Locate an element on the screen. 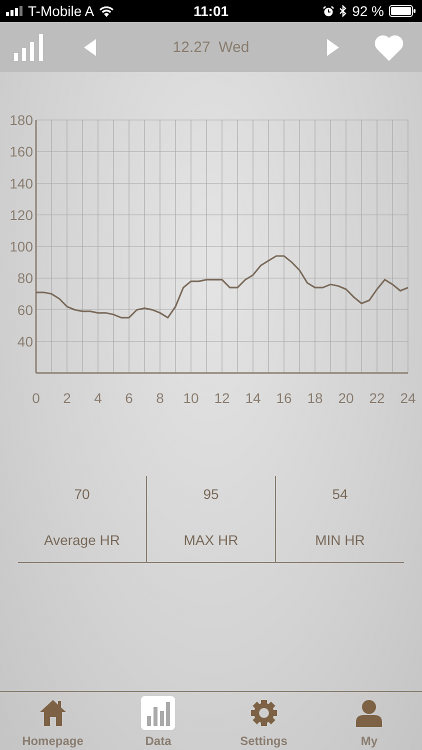 Image resolution: width=422 pixels, height=750 pixels. x-tick-label: 14 is located at coordinates (253, 398).